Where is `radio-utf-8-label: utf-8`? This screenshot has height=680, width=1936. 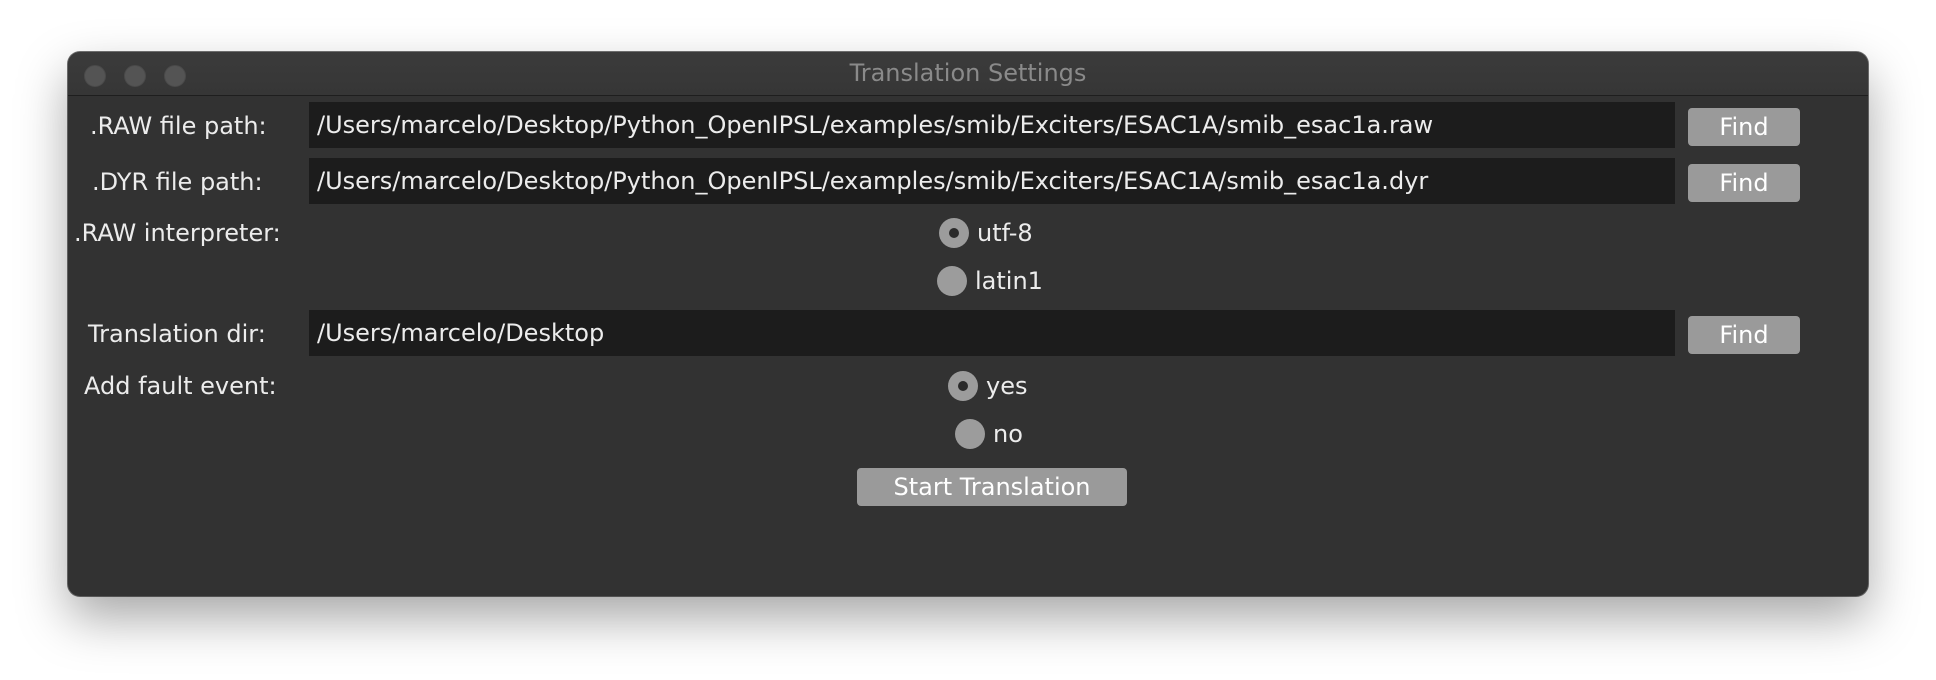
radio-utf-8-label: utf-8 is located at coordinates (1005, 233).